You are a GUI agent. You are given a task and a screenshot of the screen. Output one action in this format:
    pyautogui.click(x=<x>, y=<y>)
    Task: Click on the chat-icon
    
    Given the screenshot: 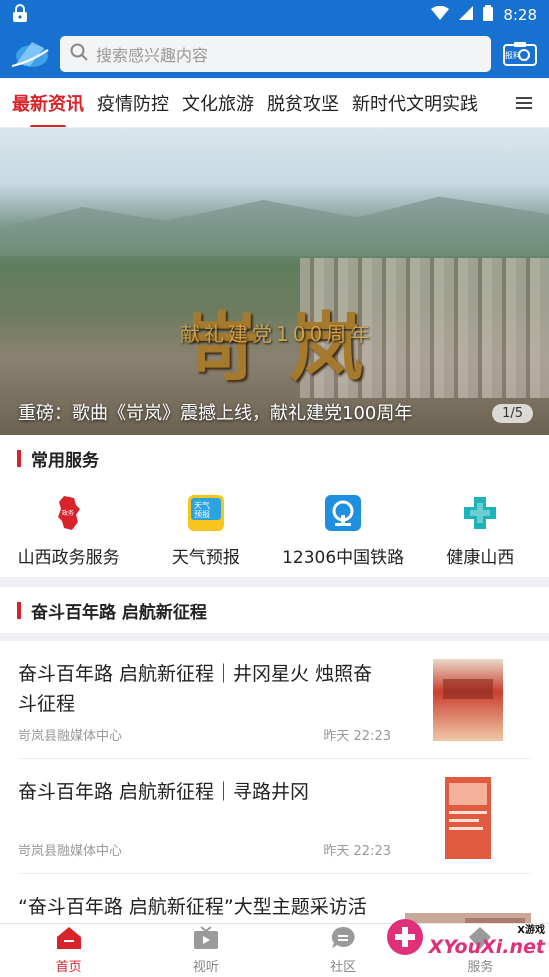 What is the action you would take?
    pyautogui.click(x=343, y=940)
    